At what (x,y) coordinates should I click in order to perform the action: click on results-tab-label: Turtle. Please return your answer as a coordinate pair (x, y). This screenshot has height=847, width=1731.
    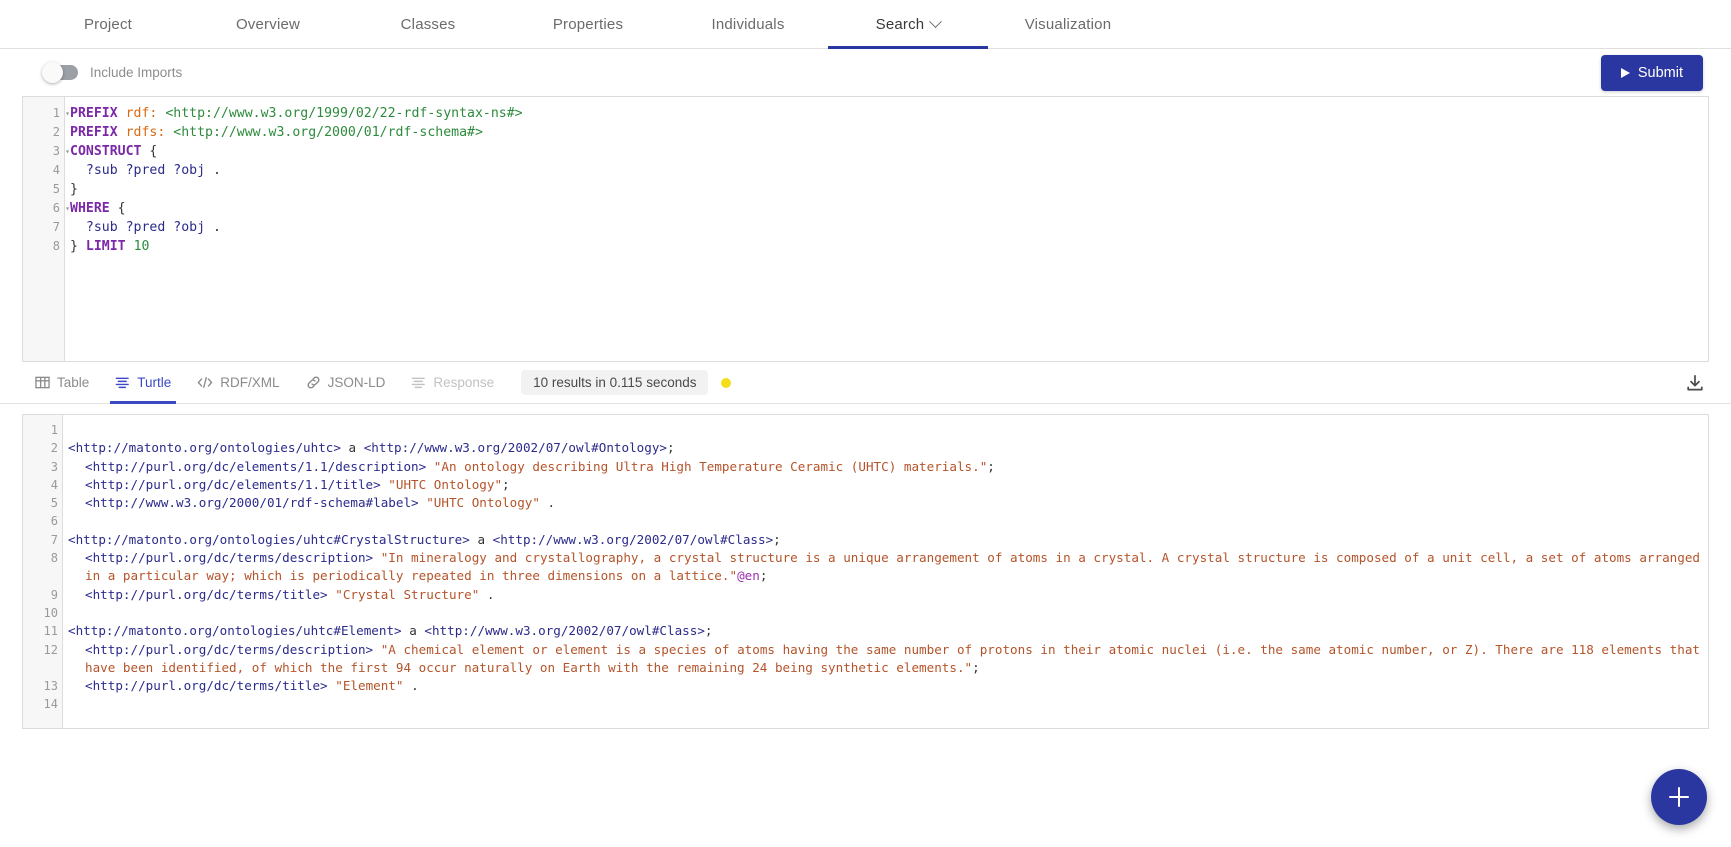
    Looking at the image, I should click on (154, 382).